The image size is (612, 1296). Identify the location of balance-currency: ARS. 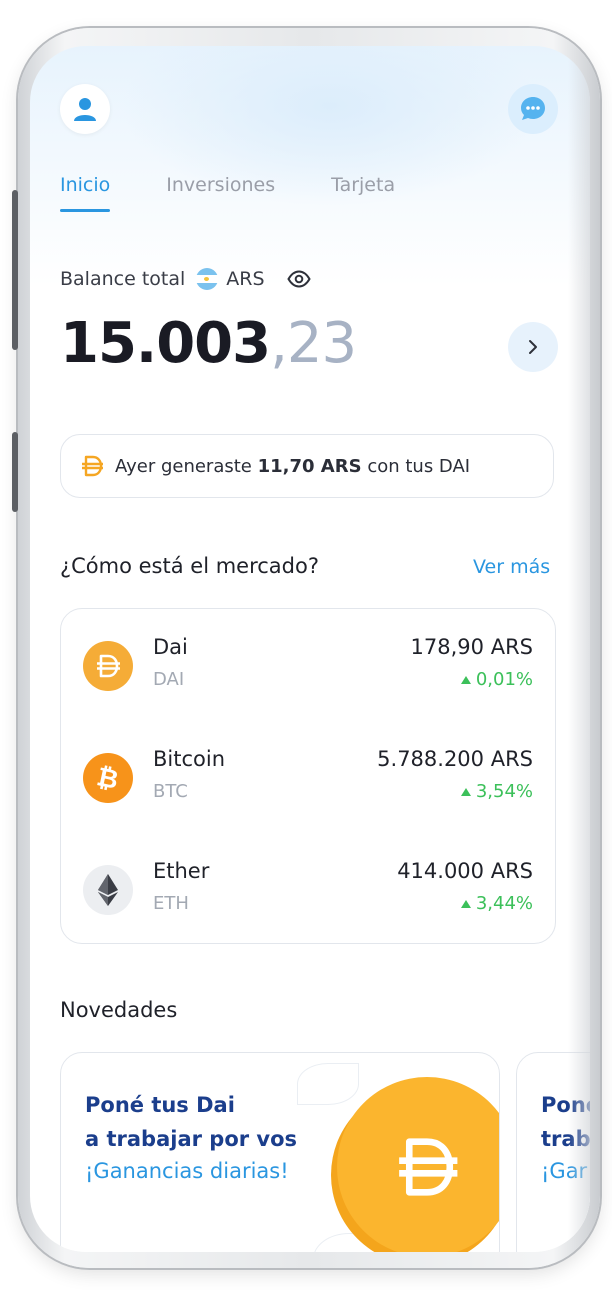
(245, 279).